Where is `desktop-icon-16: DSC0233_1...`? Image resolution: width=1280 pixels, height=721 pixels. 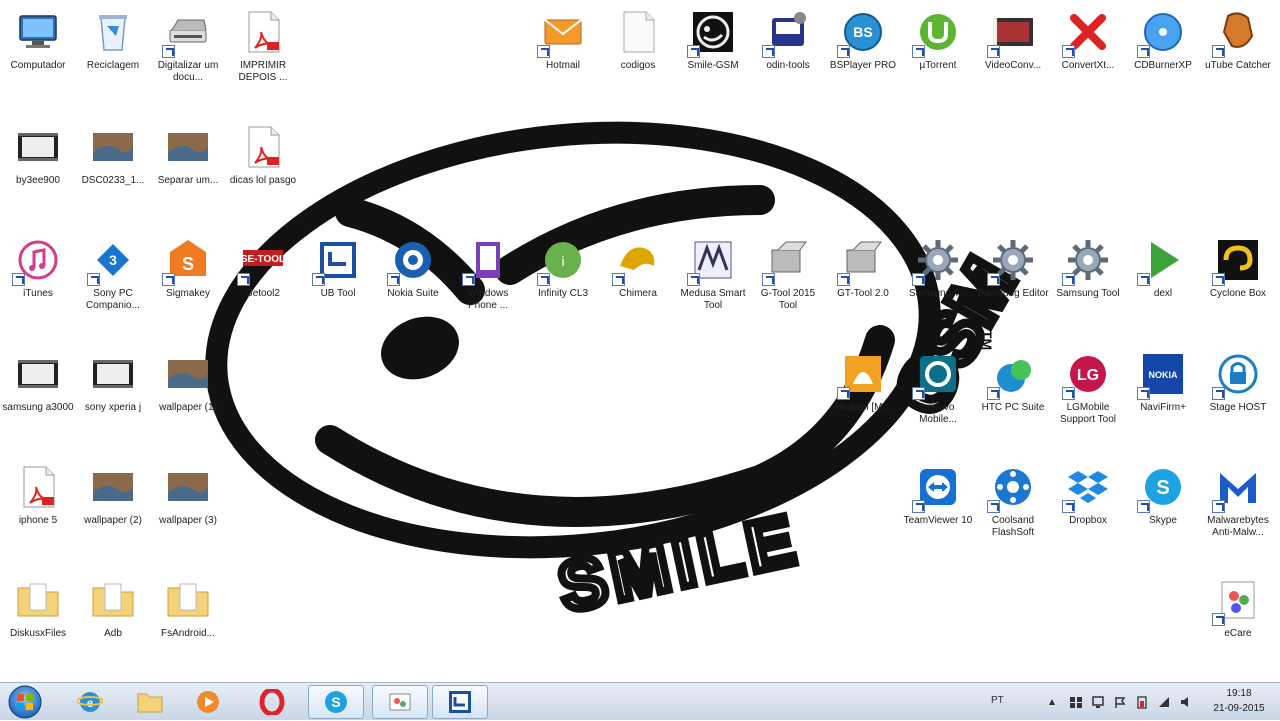
desktop-icon-16: DSC0233_1... is located at coordinates (113, 171).